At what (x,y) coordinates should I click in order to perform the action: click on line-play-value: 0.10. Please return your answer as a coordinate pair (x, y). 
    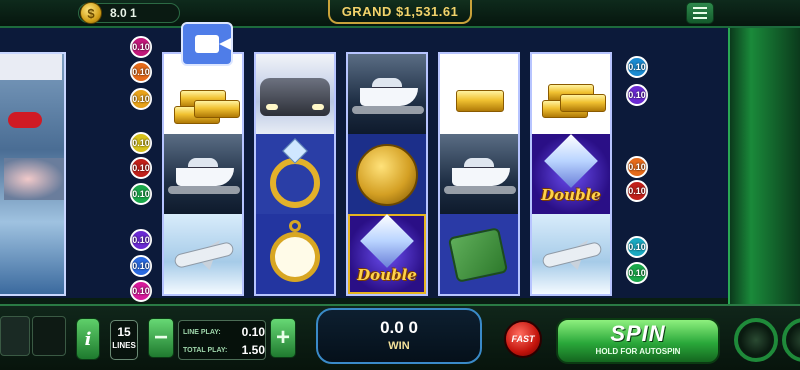
    Looking at the image, I should click on (253, 332).